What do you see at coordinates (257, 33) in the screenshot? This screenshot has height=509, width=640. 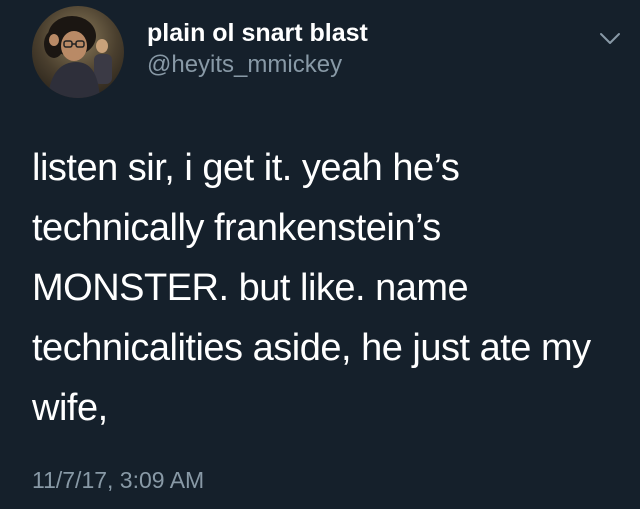 I see `display-name: plain ol snart blast` at bounding box center [257, 33].